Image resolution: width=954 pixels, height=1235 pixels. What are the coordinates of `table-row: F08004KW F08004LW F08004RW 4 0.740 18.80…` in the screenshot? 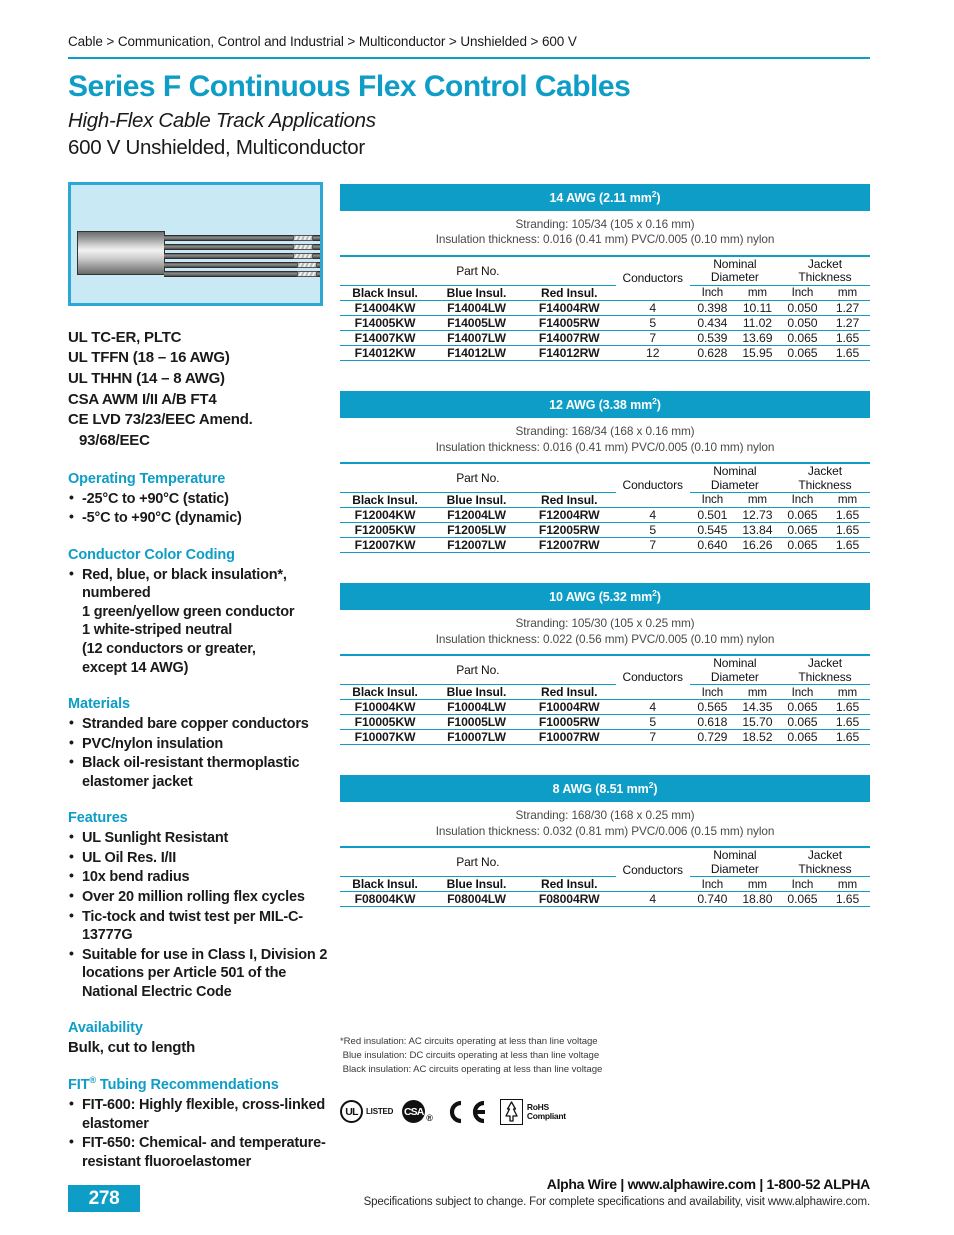 It's located at (605, 899).